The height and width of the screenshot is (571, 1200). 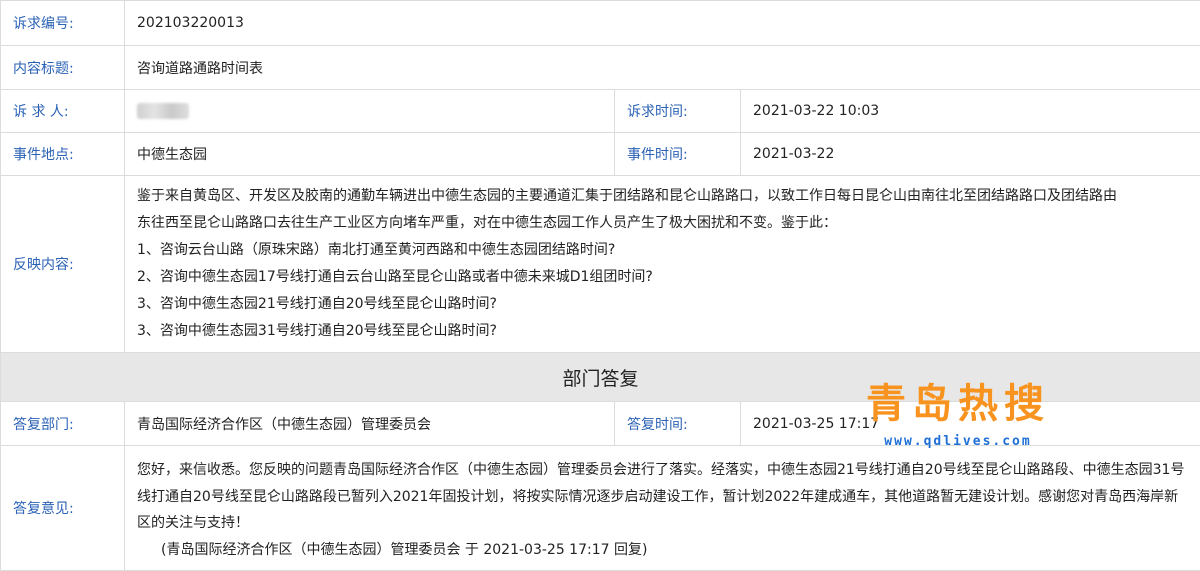 I want to click on content-line: 3、咨询中德生态园21号线打通自20号线至昆仑山路时间?, so click(x=662, y=304).